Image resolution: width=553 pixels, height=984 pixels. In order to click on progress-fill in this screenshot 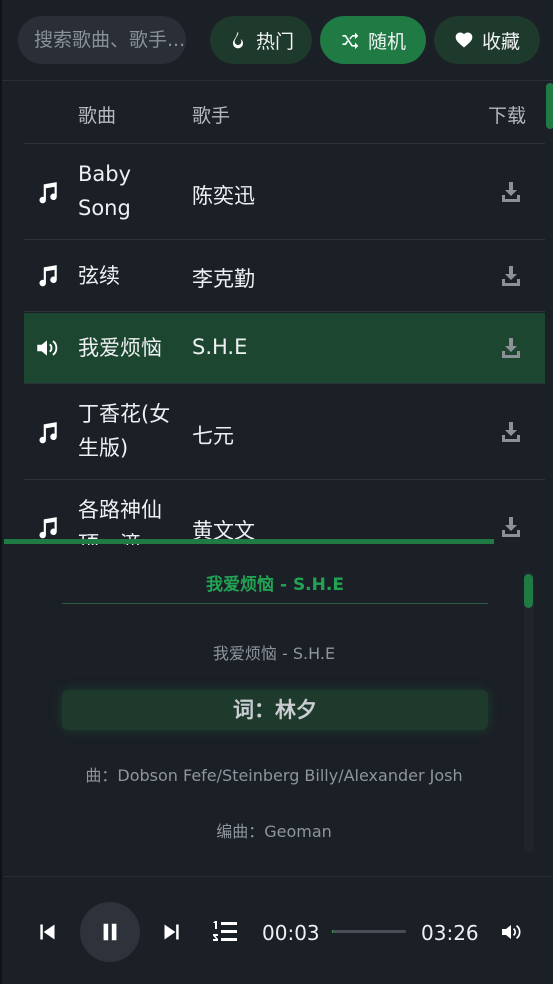, I will do `click(333, 931)`.